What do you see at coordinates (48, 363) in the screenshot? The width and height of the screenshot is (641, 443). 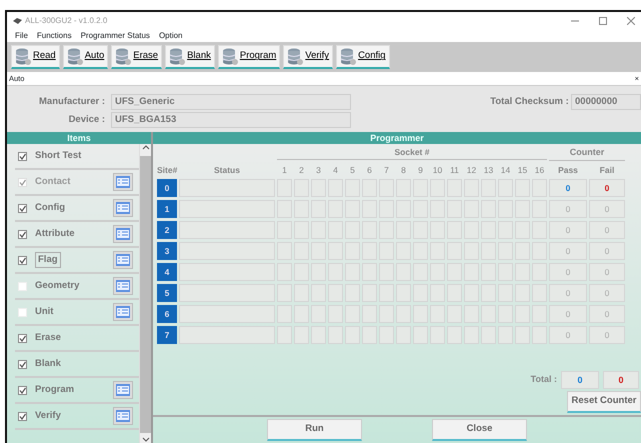 I see `item-label: Blank` at bounding box center [48, 363].